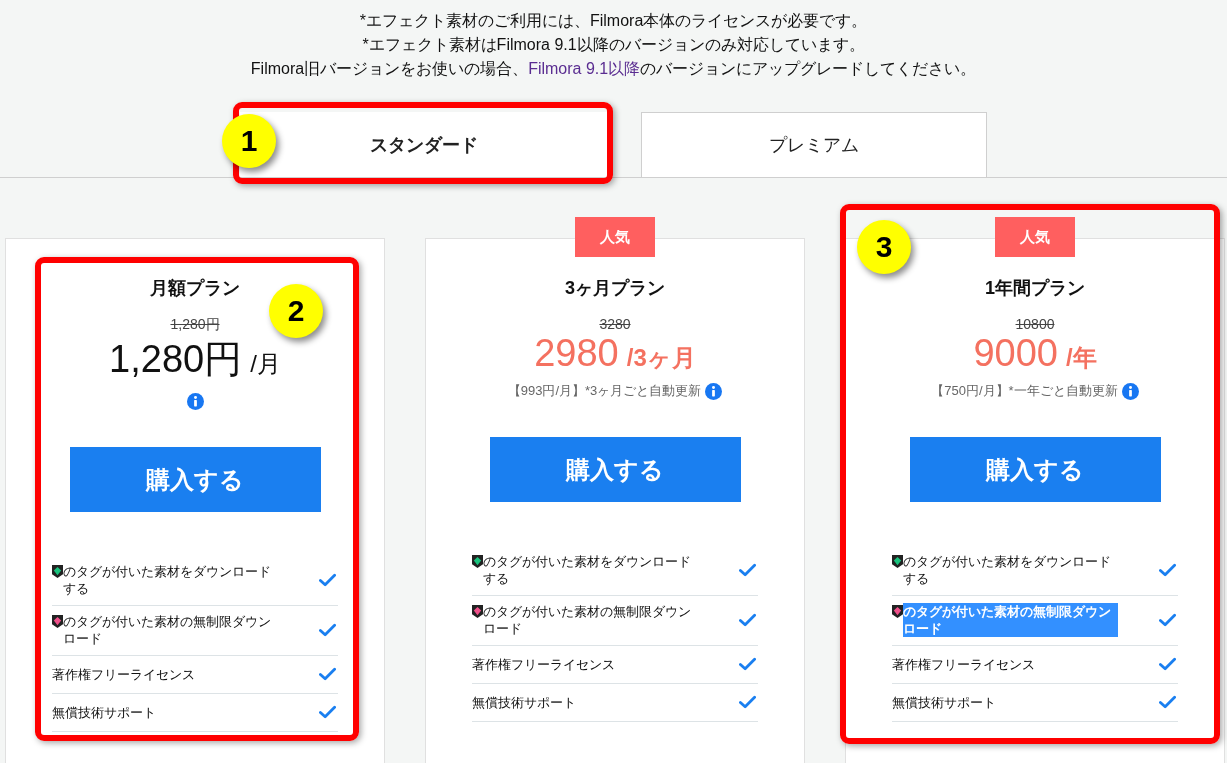  I want to click on price-note: 【750円/月】*一年ごと自動更新, so click(1024, 391).